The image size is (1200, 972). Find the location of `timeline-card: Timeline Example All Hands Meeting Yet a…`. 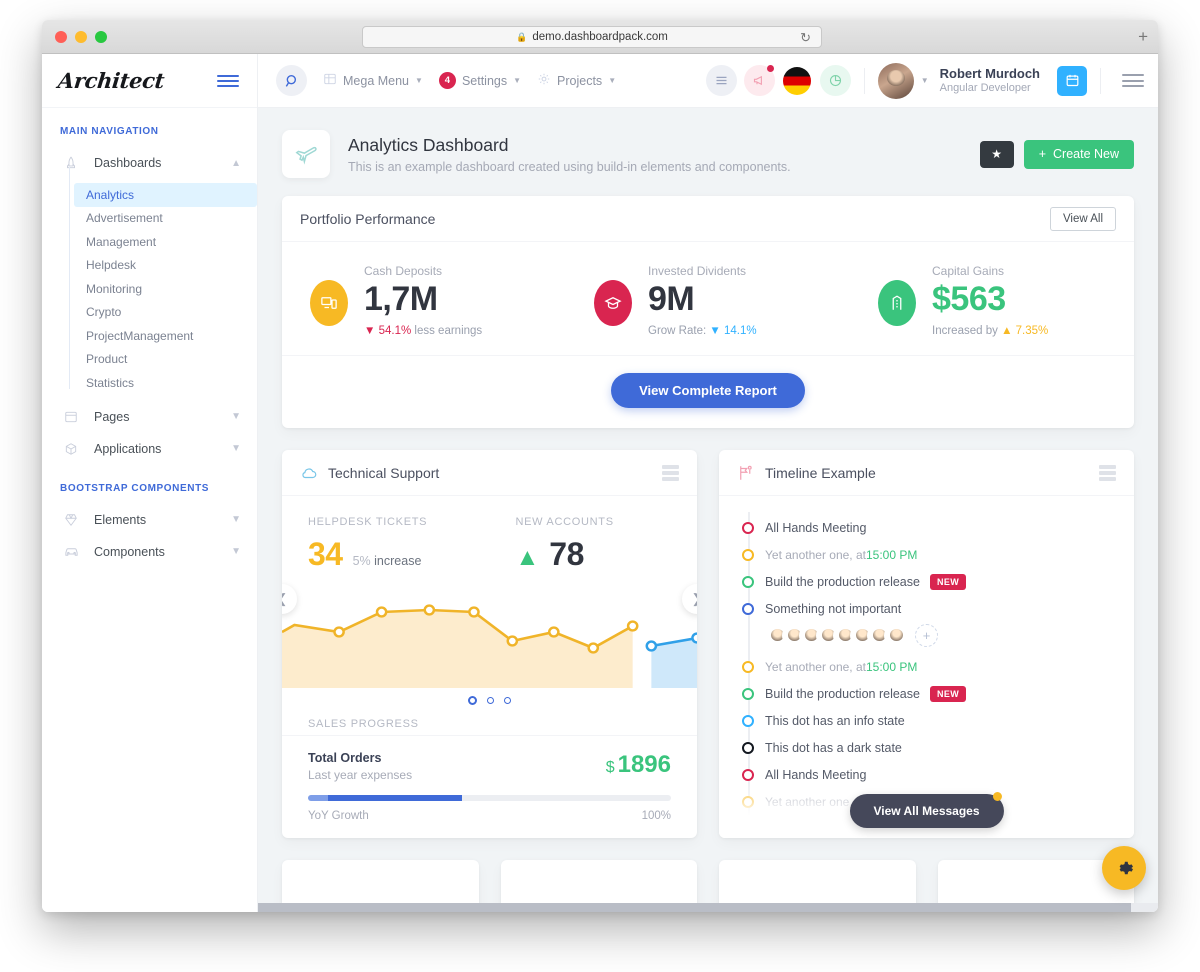

timeline-card: Timeline Example All Hands Meeting Yet a… is located at coordinates (926, 644).